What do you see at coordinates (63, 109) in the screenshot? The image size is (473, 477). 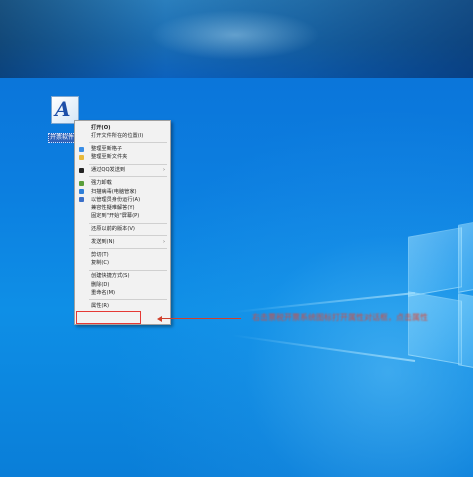 I see `app-logo-glyph: A` at bounding box center [63, 109].